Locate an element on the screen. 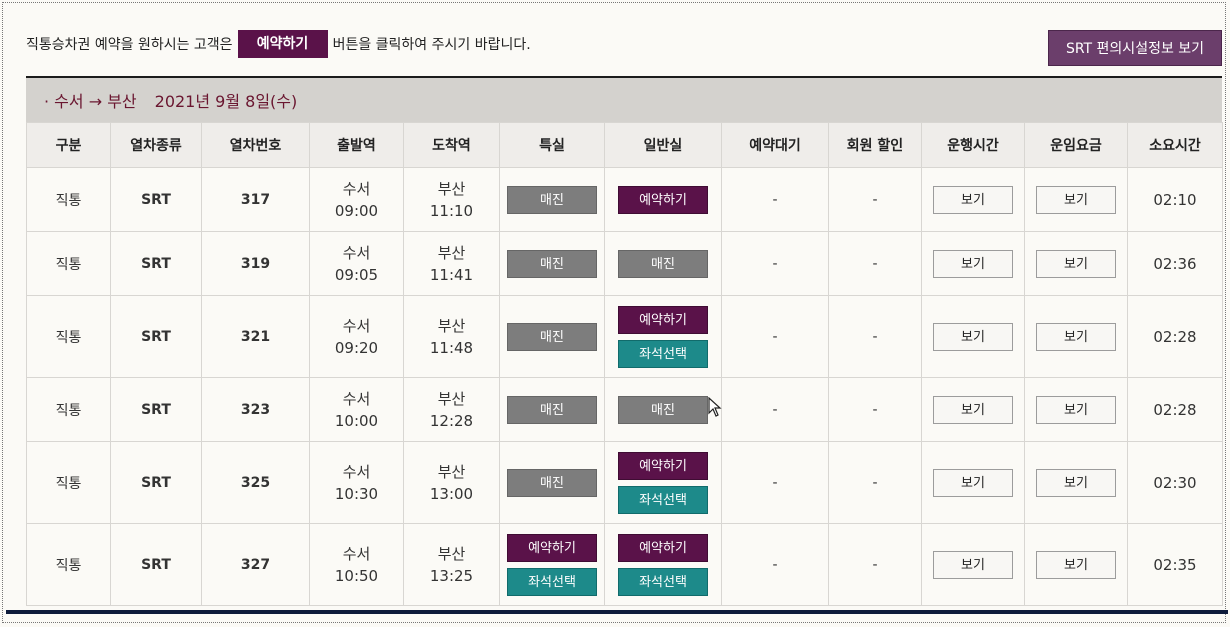 The height and width of the screenshot is (627, 1230). train-number: 317 is located at coordinates (255, 199).